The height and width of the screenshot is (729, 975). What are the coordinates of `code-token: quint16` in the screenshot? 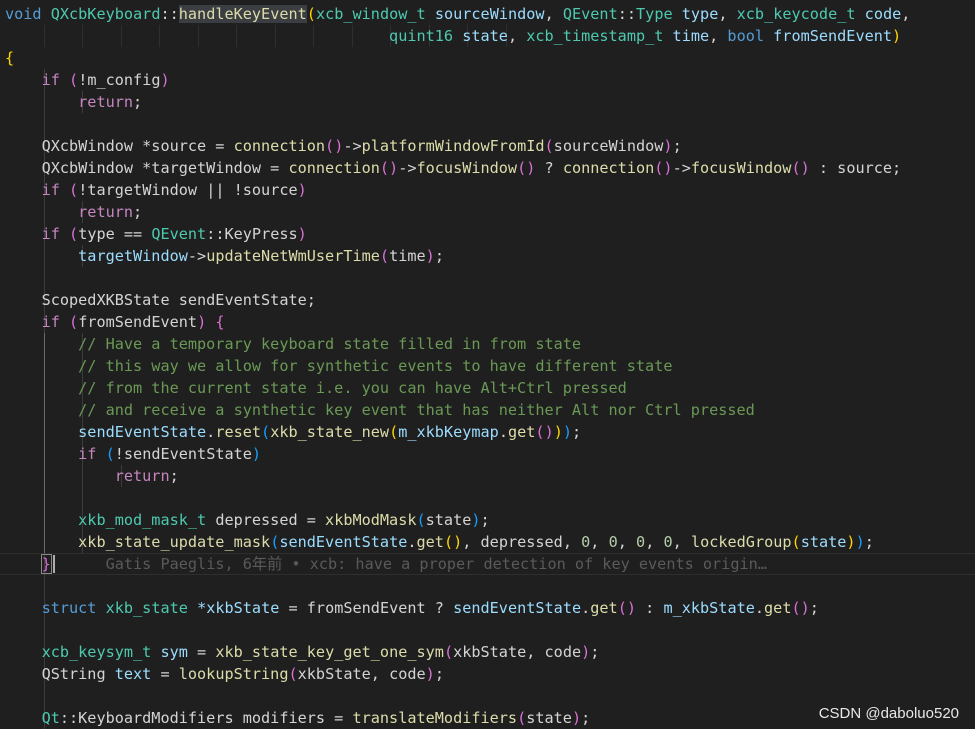 It's located at (421, 36).